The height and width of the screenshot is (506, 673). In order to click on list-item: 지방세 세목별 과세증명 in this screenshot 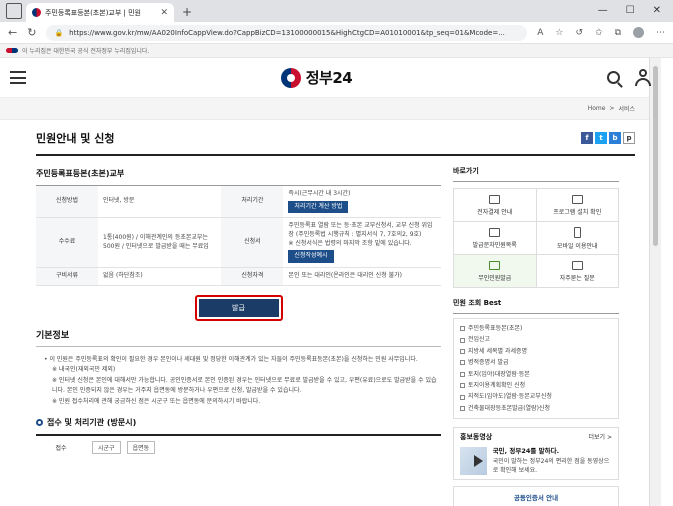, I will do `click(536, 351)`.